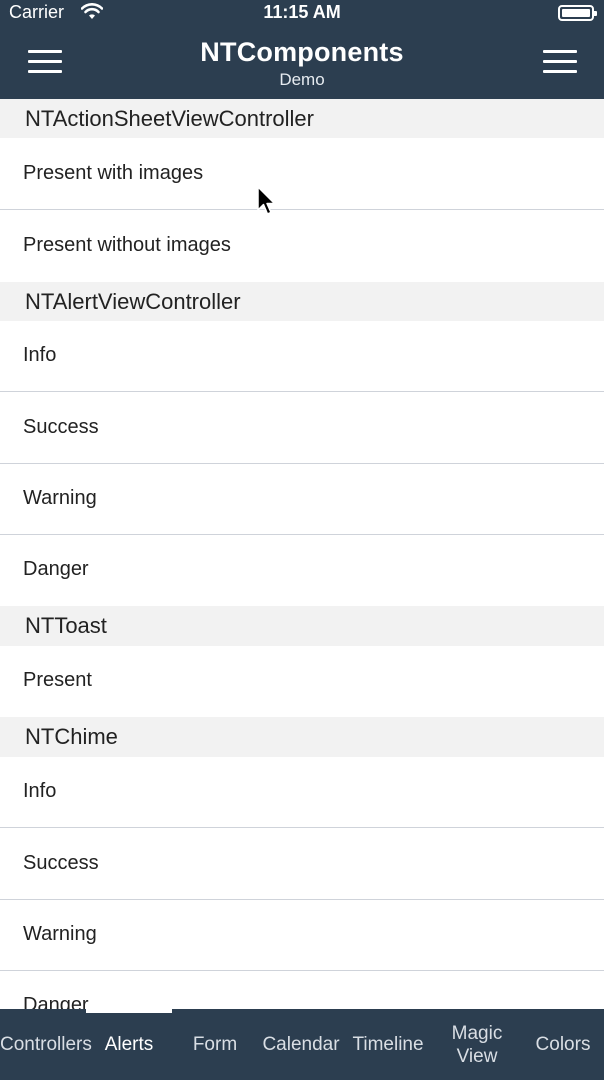 The height and width of the screenshot is (1080, 604). What do you see at coordinates (302, 79) in the screenshot?
I see `nav-subtitle: Demo` at bounding box center [302, 79].